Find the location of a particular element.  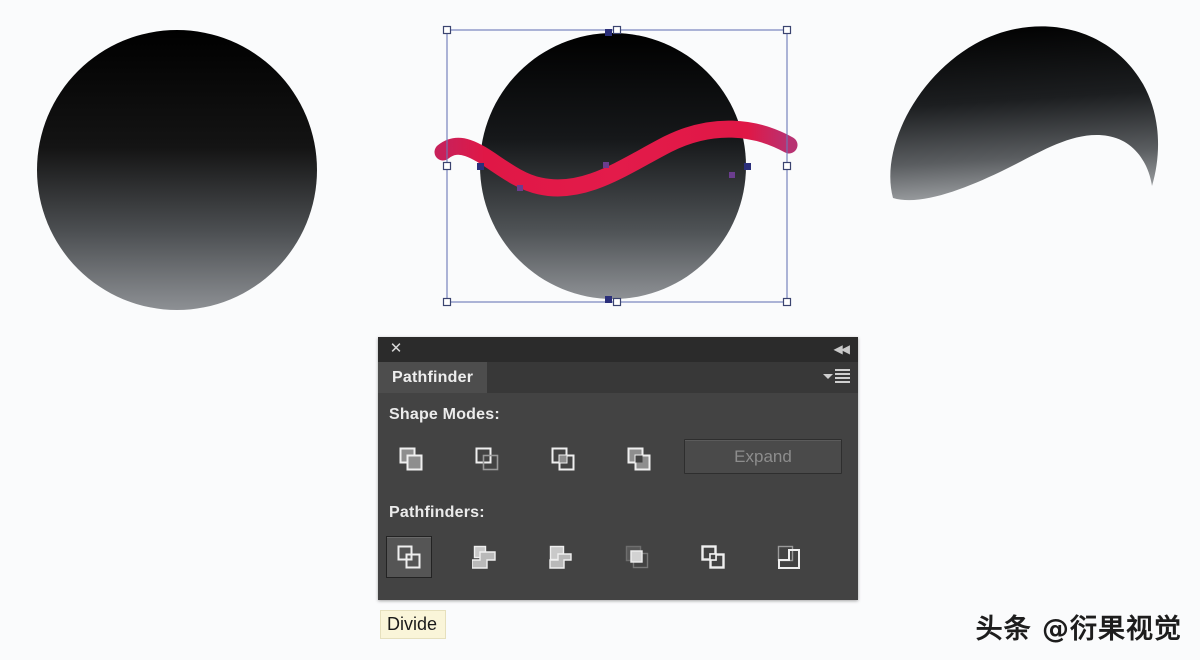

pathfinder-outline-button is located at coordinates (713, 557).